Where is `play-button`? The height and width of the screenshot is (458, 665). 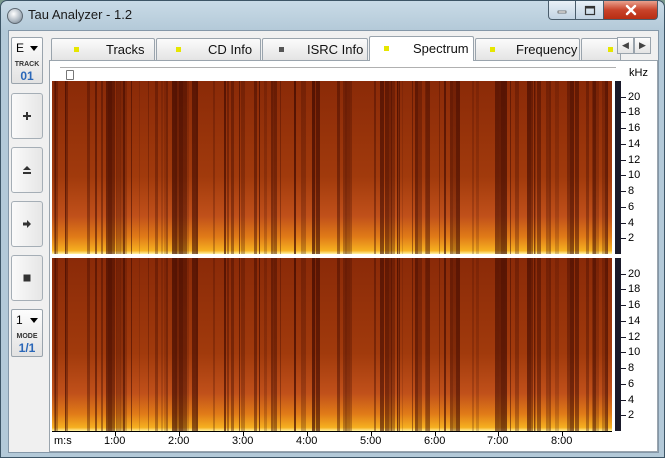
play-button is located at coordinates (27, 224).